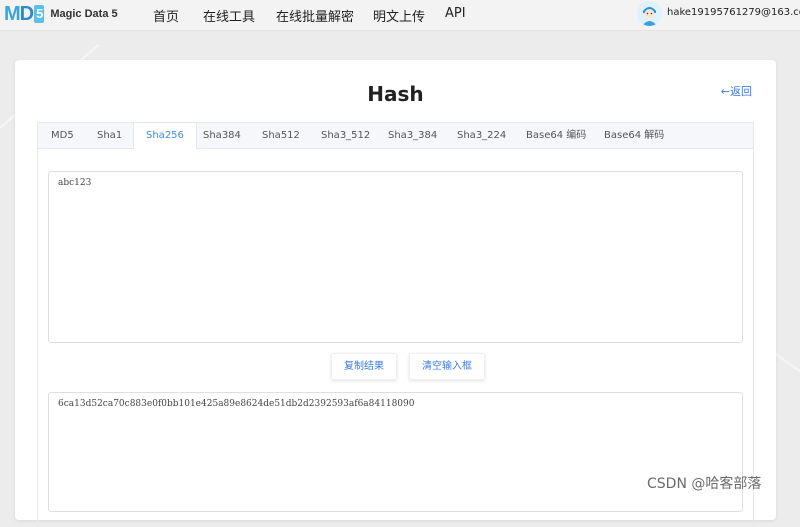 Image resolution: width=800 pixels, height=527 pixels. Describe the element at coordinates (704, 484) in the screenshot. I see `watermark: CSDN @哈客部落` at that location.